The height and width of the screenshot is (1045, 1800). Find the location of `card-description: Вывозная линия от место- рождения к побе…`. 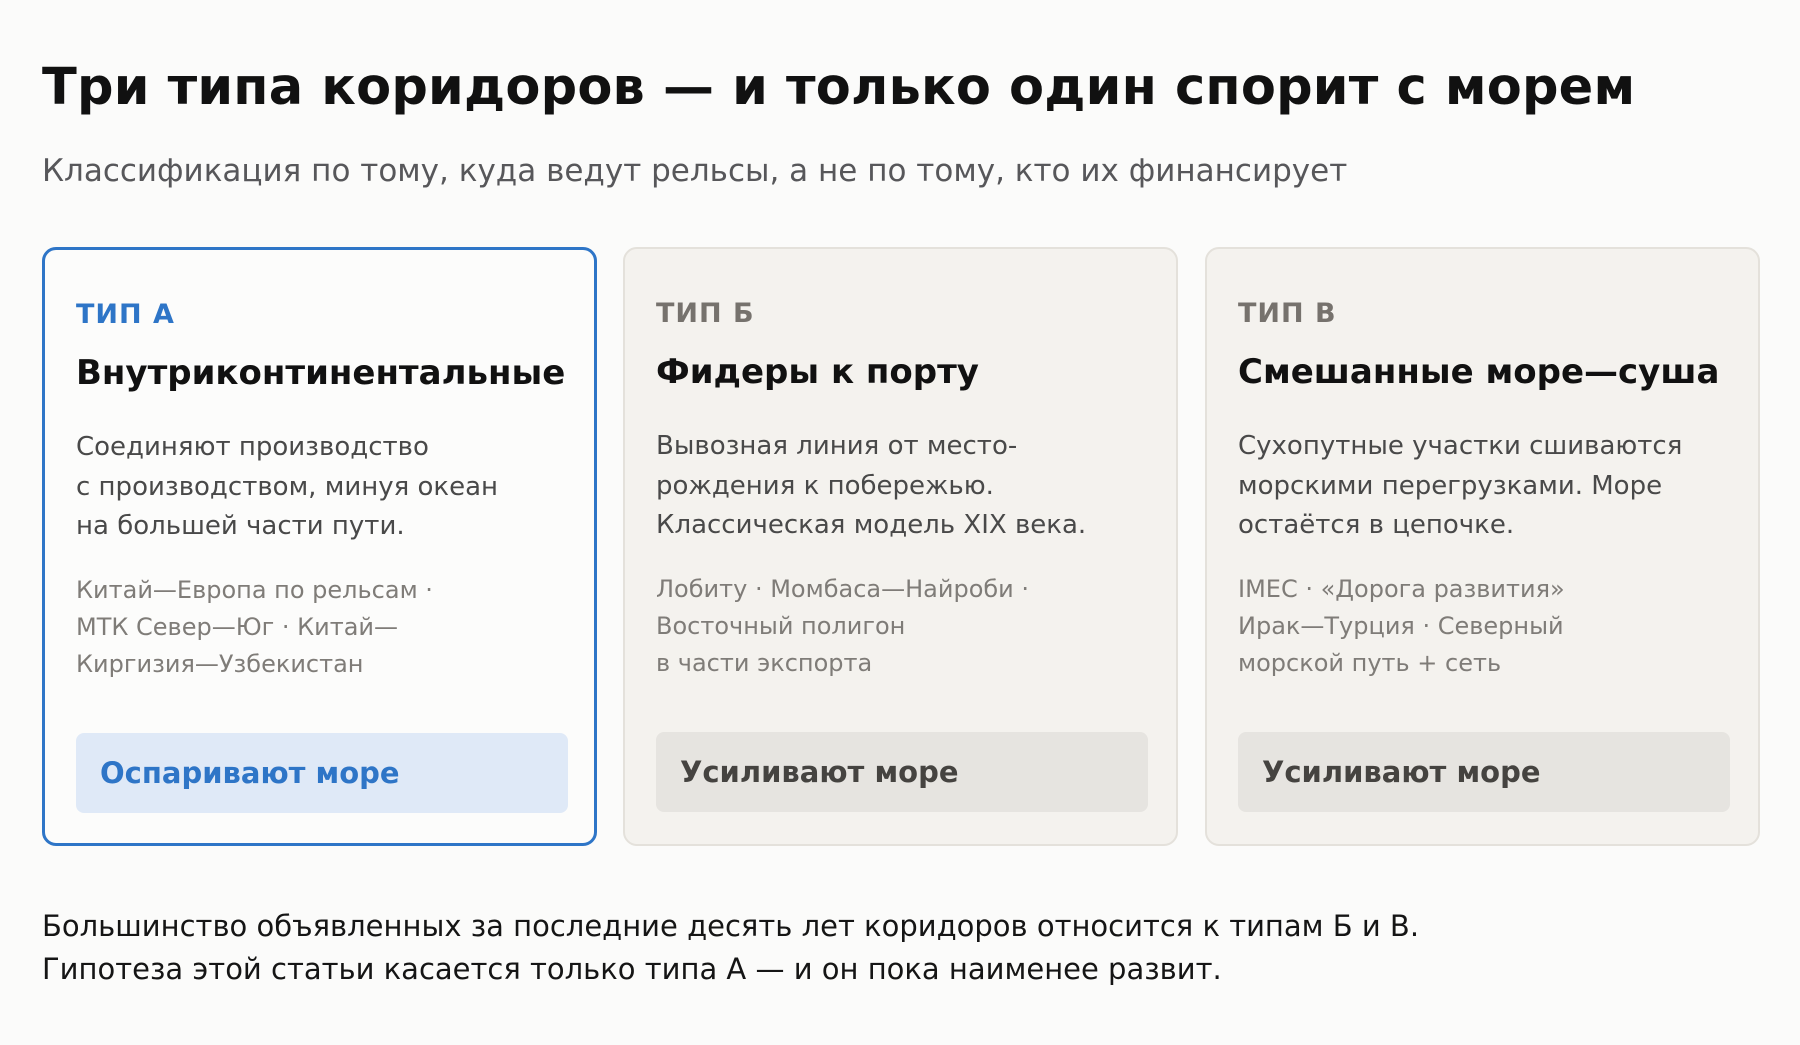

card-description: Вывозная линия от место- рождения к побе… is located at coordinates (871, 485).